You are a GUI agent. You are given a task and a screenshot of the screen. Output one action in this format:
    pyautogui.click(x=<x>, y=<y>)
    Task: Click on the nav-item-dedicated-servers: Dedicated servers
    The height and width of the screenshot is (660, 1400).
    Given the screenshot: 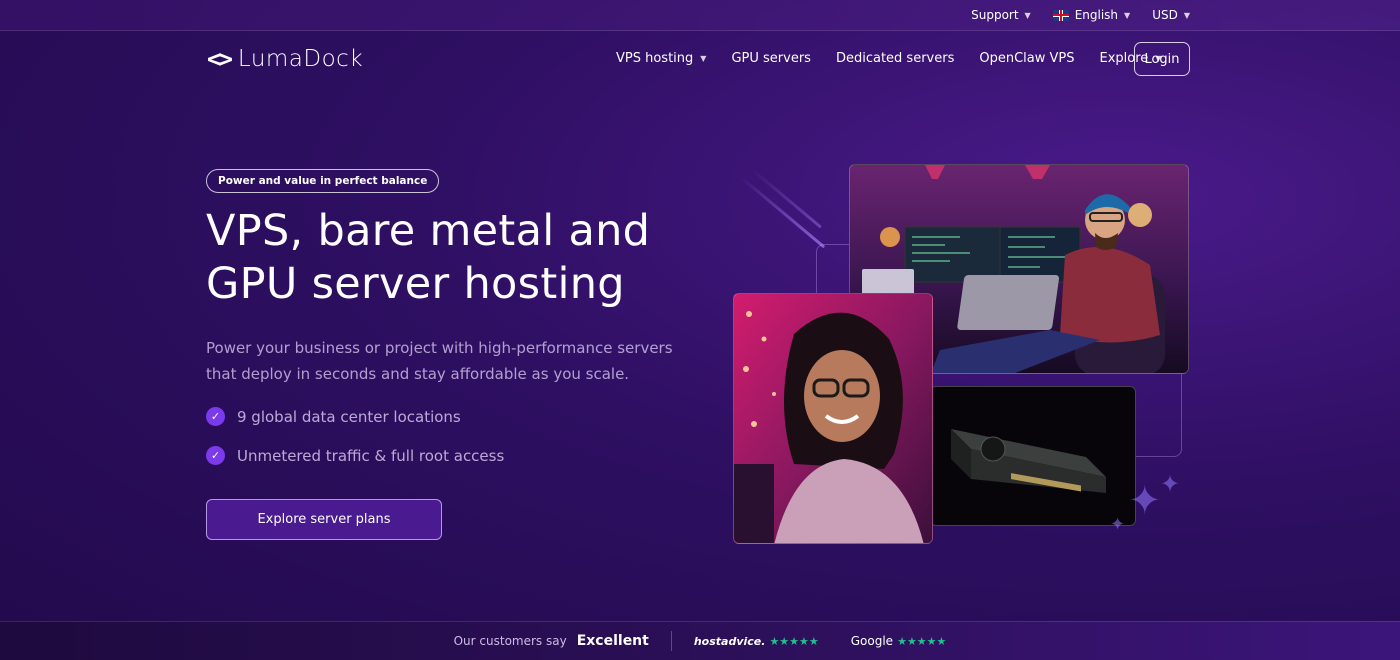 What is the action you would take?
    pyautogui.click(x=895, y=58)
    